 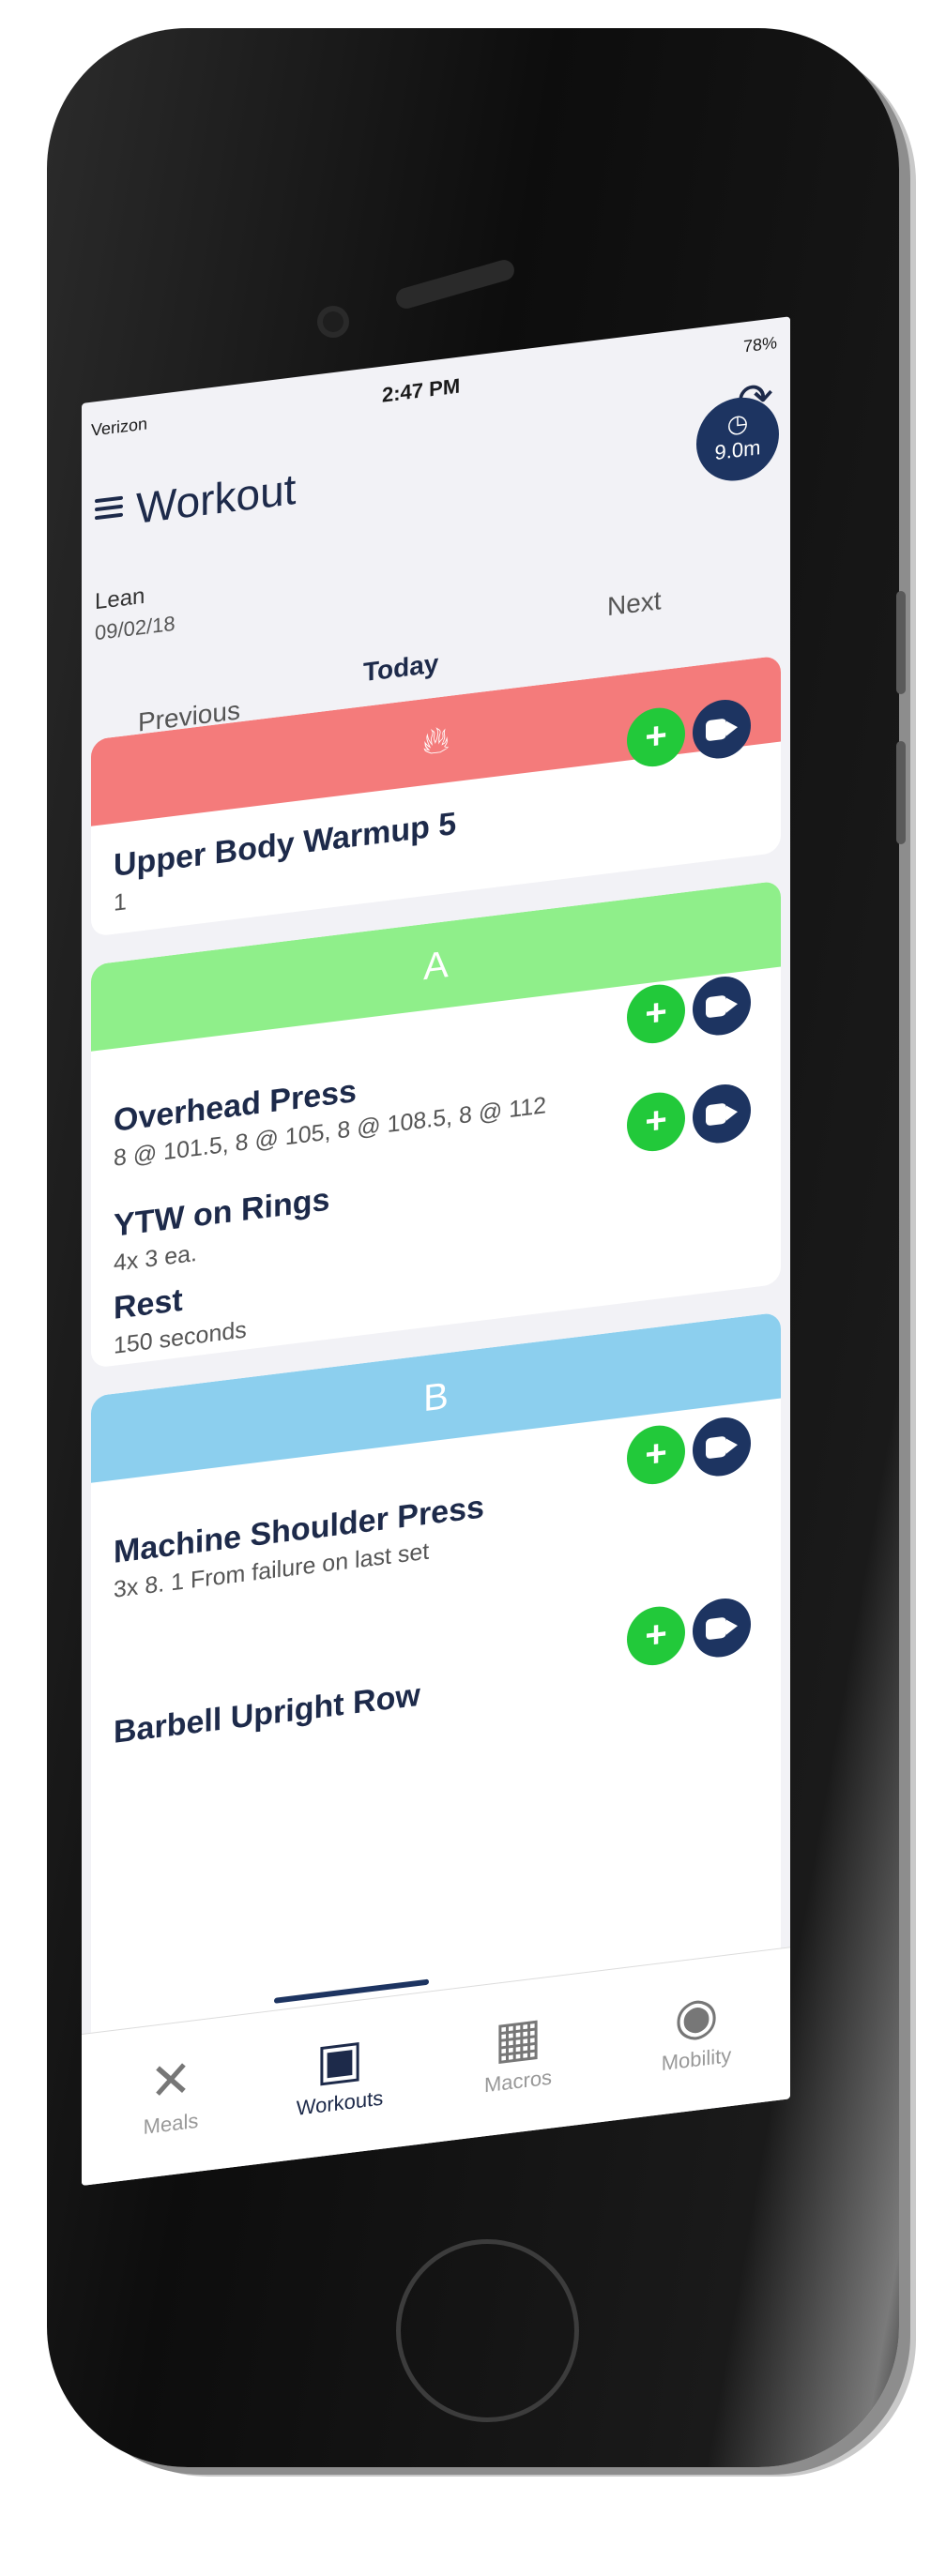 What do you see at coordinates (120, 427) in the screenshot?
I see `carrier-label: Verizon` at bounding box center [120, 427].